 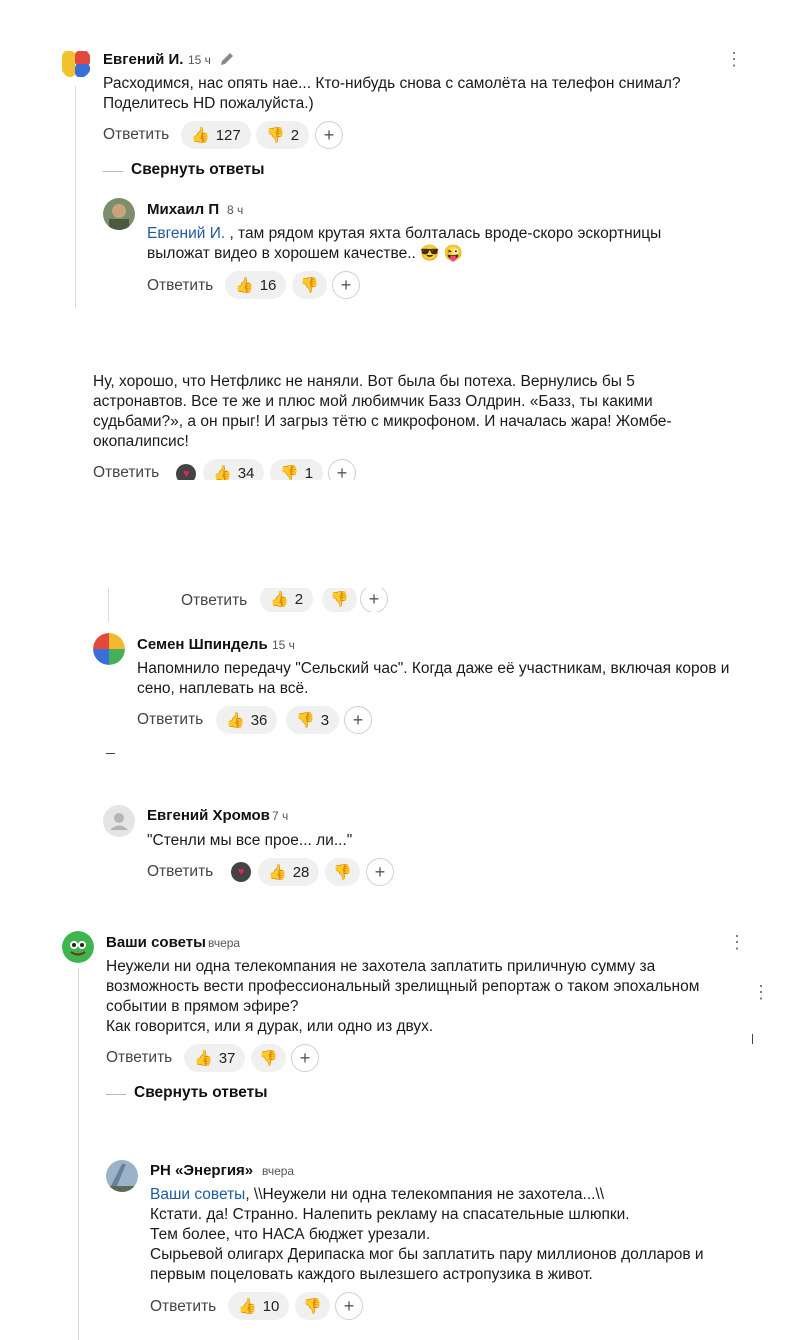 What do you see at coordinates (256, 285) in the screenshot?
I see `like-button: 👍 16` at bounding box center [256, 285].